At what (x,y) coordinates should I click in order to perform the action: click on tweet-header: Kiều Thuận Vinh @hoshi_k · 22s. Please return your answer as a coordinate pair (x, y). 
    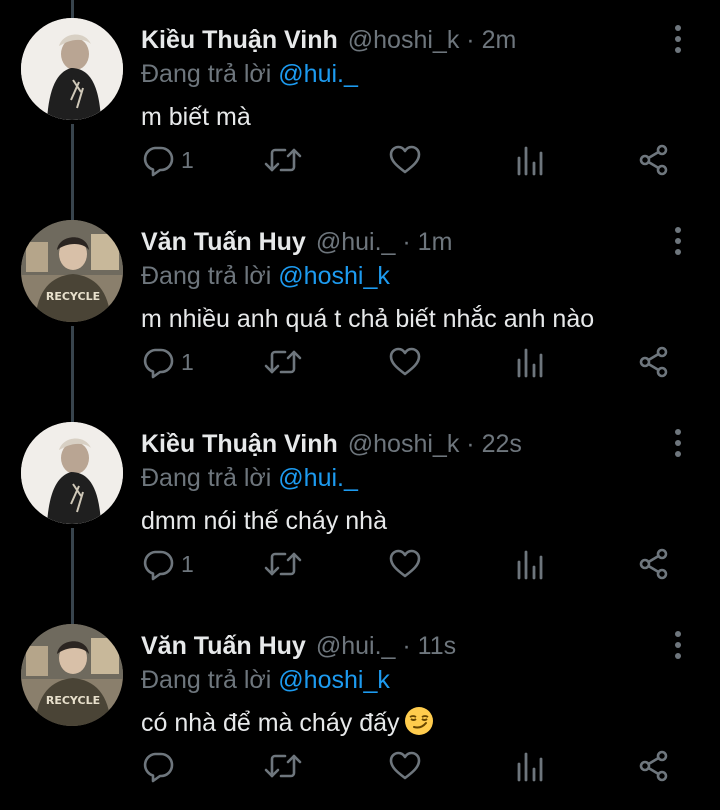
    Looking at the image, I should click on (331, 444).